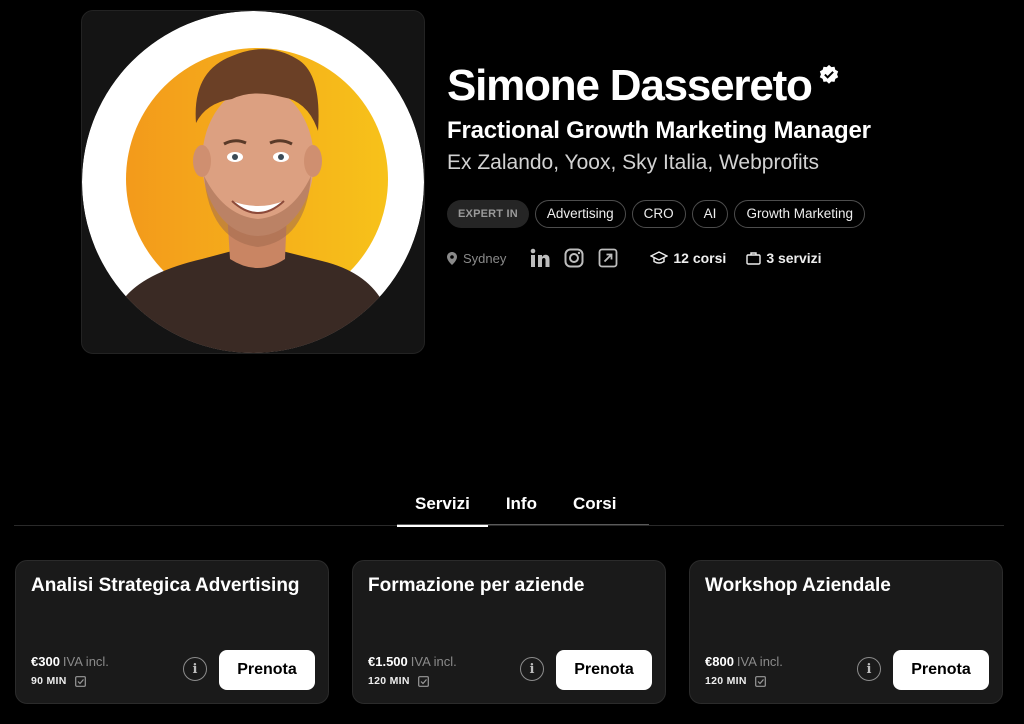  Describe the element at coordinates (799, 214) in the screenshot. I see `tag-growth-marketing: Growth Marketing` at that location.